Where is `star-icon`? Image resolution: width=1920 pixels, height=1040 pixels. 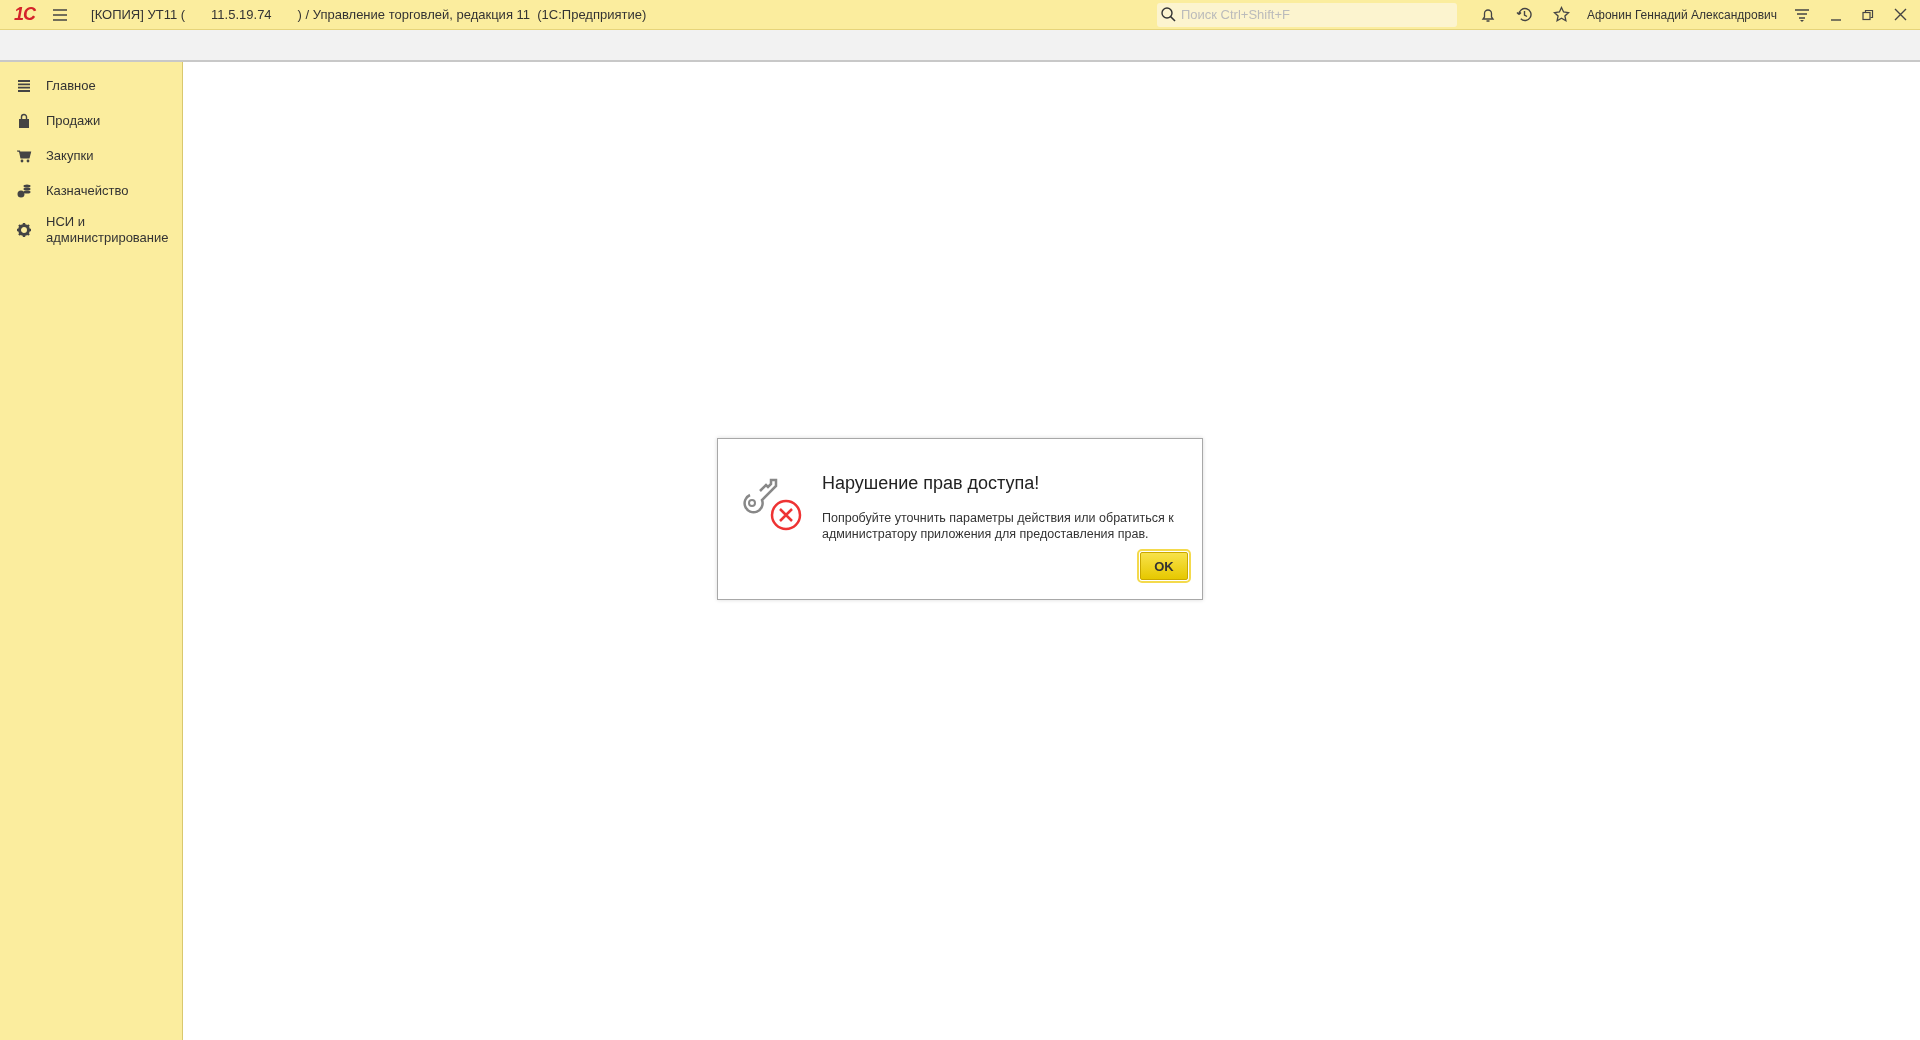
star-icon is located at coordinates (1561, 14).